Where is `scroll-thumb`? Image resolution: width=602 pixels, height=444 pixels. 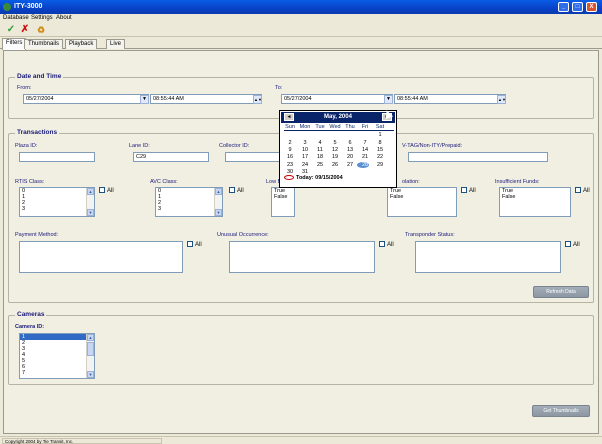
scroll-thumb is located at coordinates (90, 349).